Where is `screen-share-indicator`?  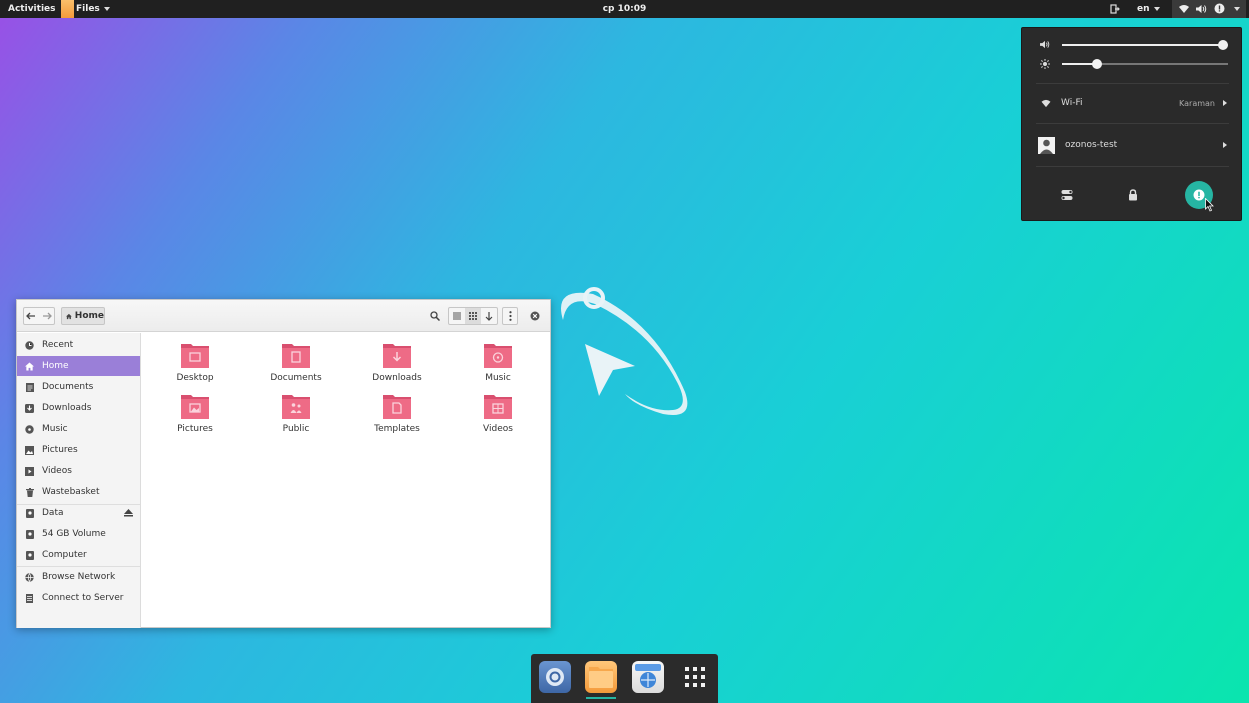
screen-share-indicator is located at coordinates (1115, 9).